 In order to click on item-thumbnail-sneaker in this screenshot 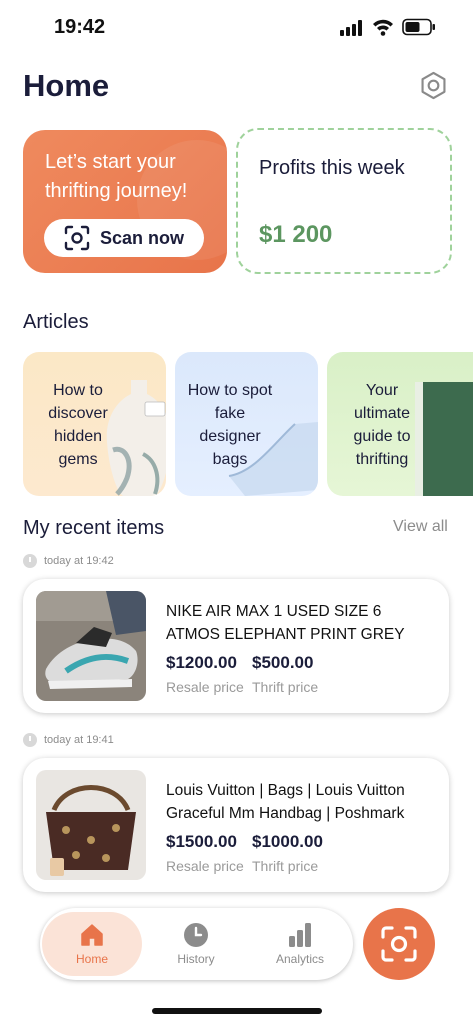, I will do `click(91, 646)`.